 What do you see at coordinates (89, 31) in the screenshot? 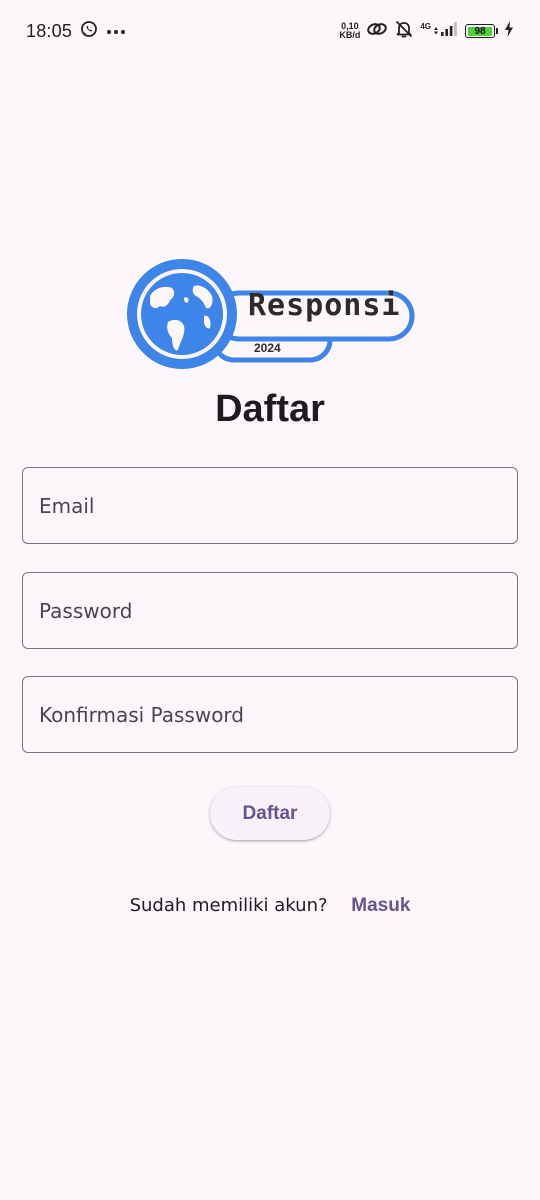
I see `whatsapp-icon` at bounding box center [89, 31].